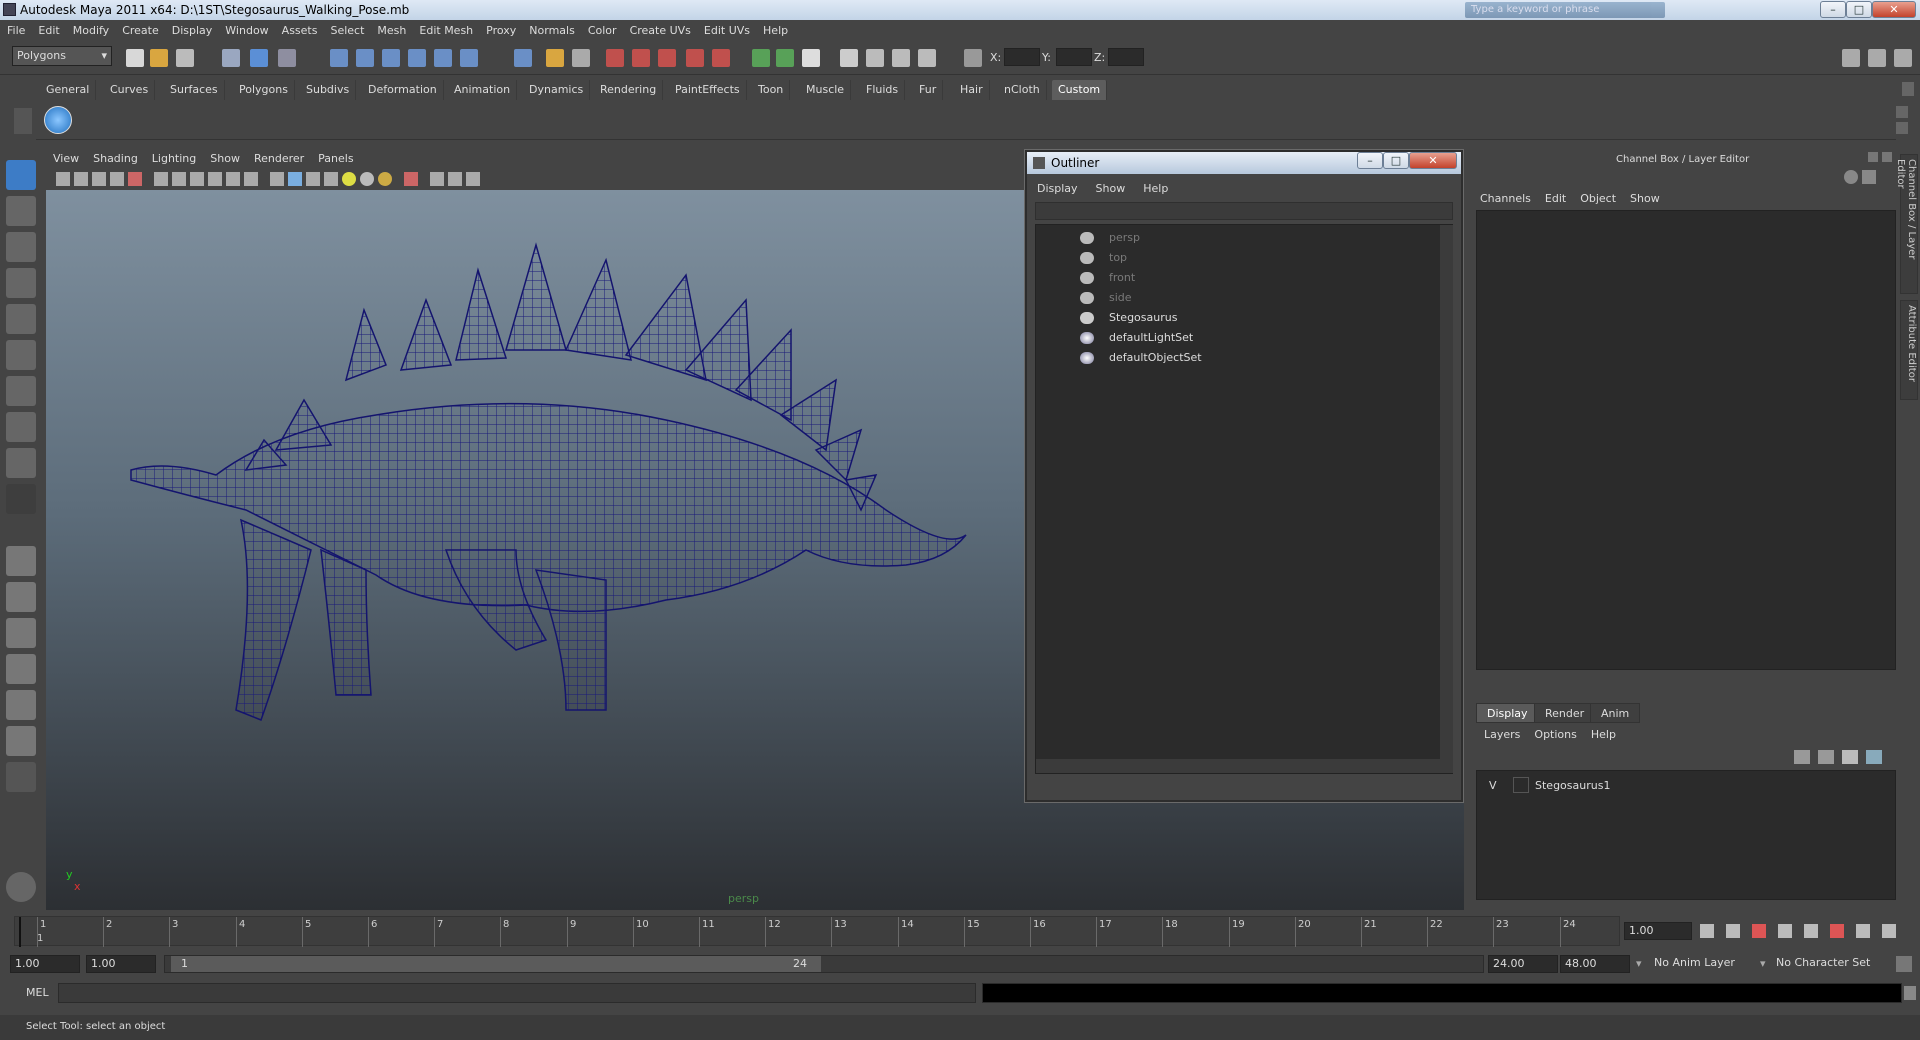 This screenshot has width=1920, height=1040. Describe the element at coordinates (21, 463) in the screenshot. I see `last-tool-icon` at that location.